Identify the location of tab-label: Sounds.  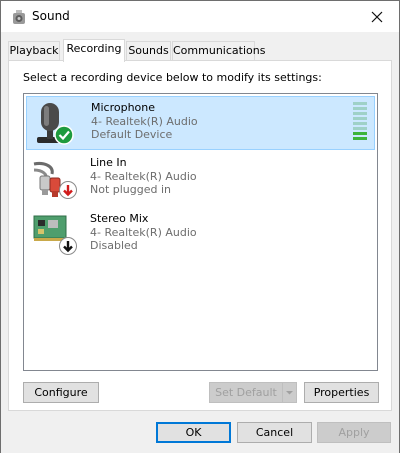
(148, 50).